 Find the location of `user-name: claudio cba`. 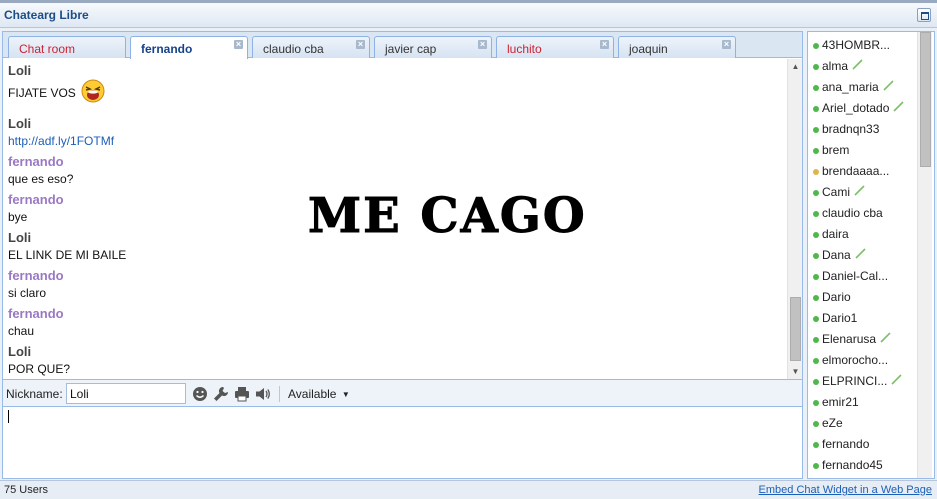

user-name: claudio cba is located at coordinates (852, 213).